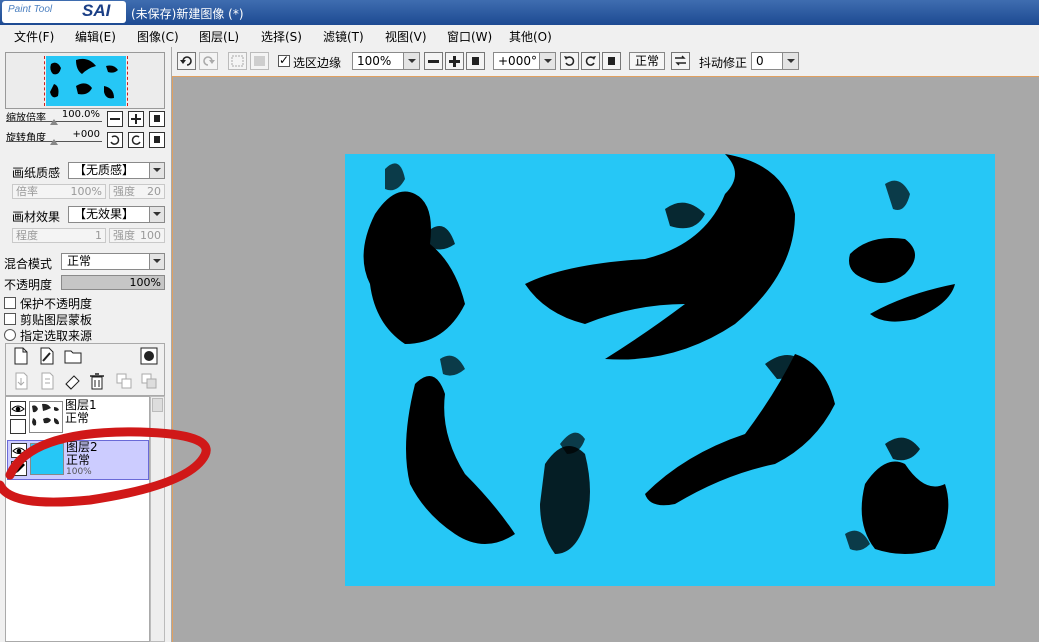 The image size is (1039, 642). Describe the element at coordinates (374, 61) in the screenshot. I see `zoom-dropdown-value: 100%` at that location.